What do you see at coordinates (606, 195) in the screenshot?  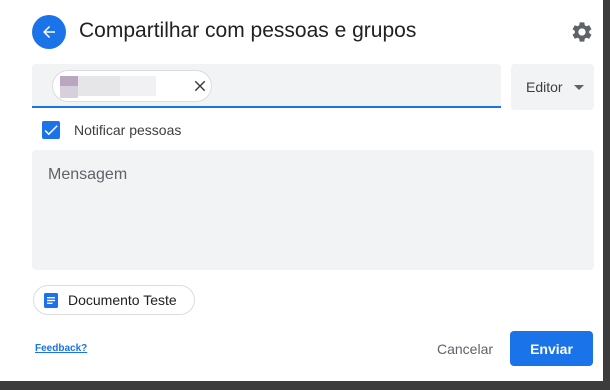 I see `window-shadow-right` at bounding box center [606, 195].